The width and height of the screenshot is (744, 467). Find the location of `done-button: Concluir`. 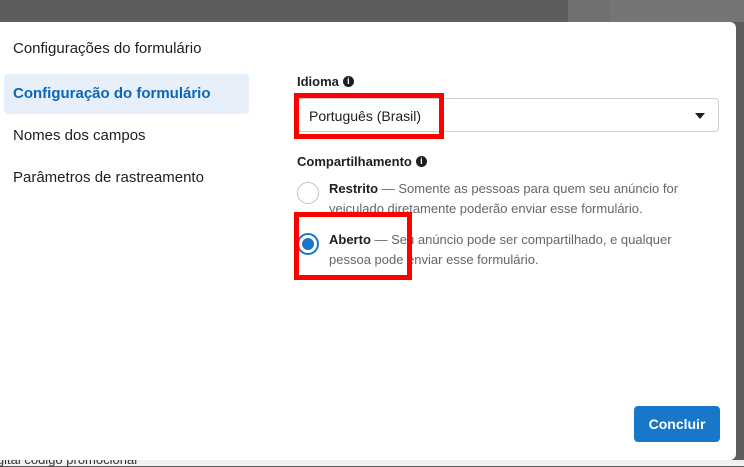

done-button: Concluir is located at coordinates (677, 424).